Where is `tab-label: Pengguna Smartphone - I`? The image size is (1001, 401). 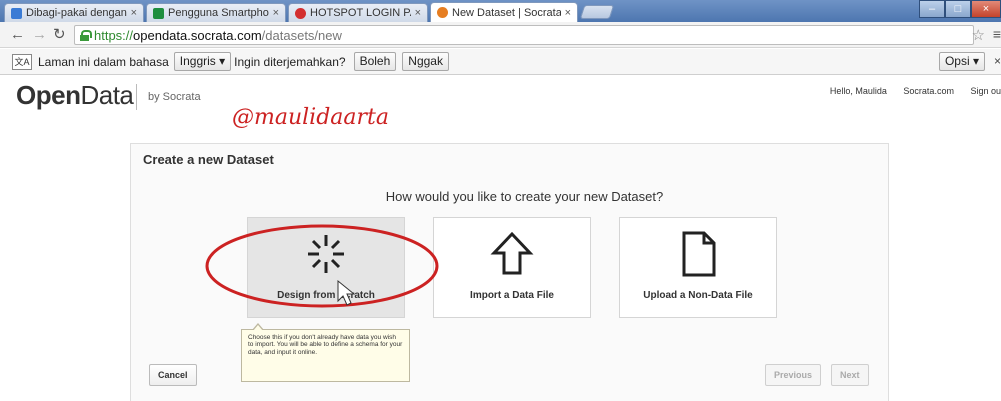
tab-label: Pengguna Smartphone - I is located at coordinates (218, 13).